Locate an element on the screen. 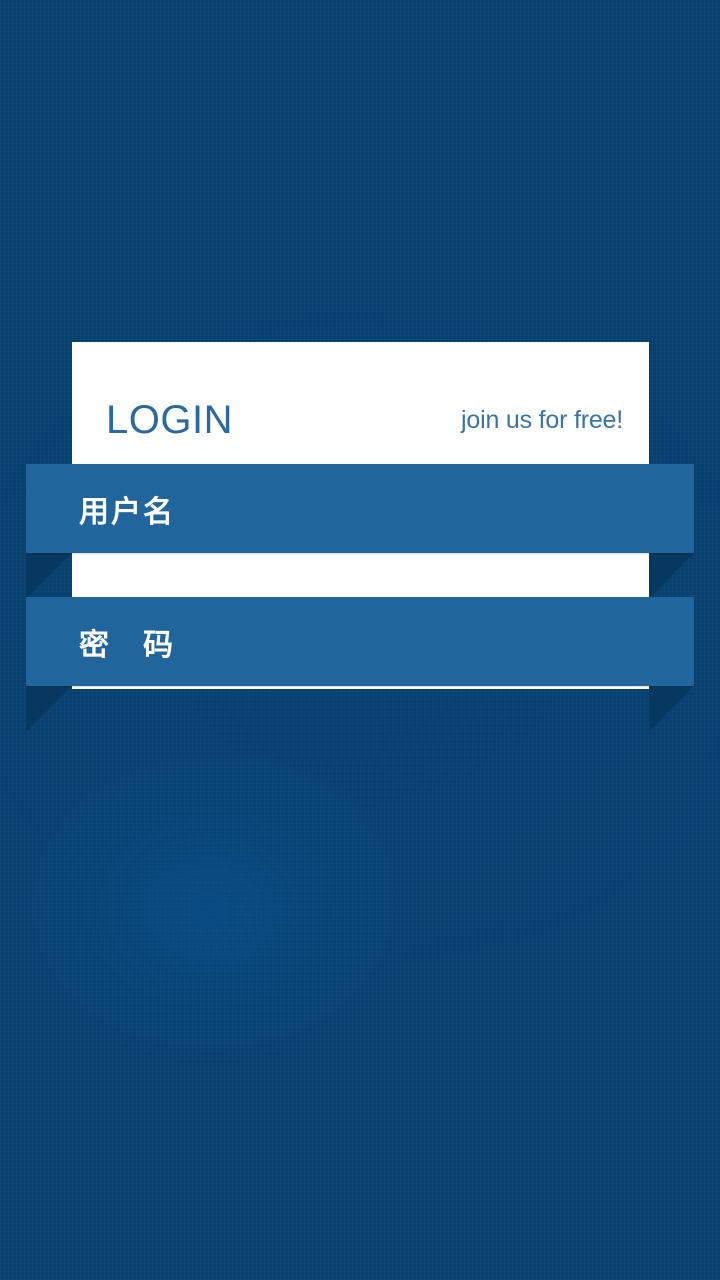 The height and width of the screenshot is (1280, 720). password-field: 密 码 is located at coordinates (360, 641).